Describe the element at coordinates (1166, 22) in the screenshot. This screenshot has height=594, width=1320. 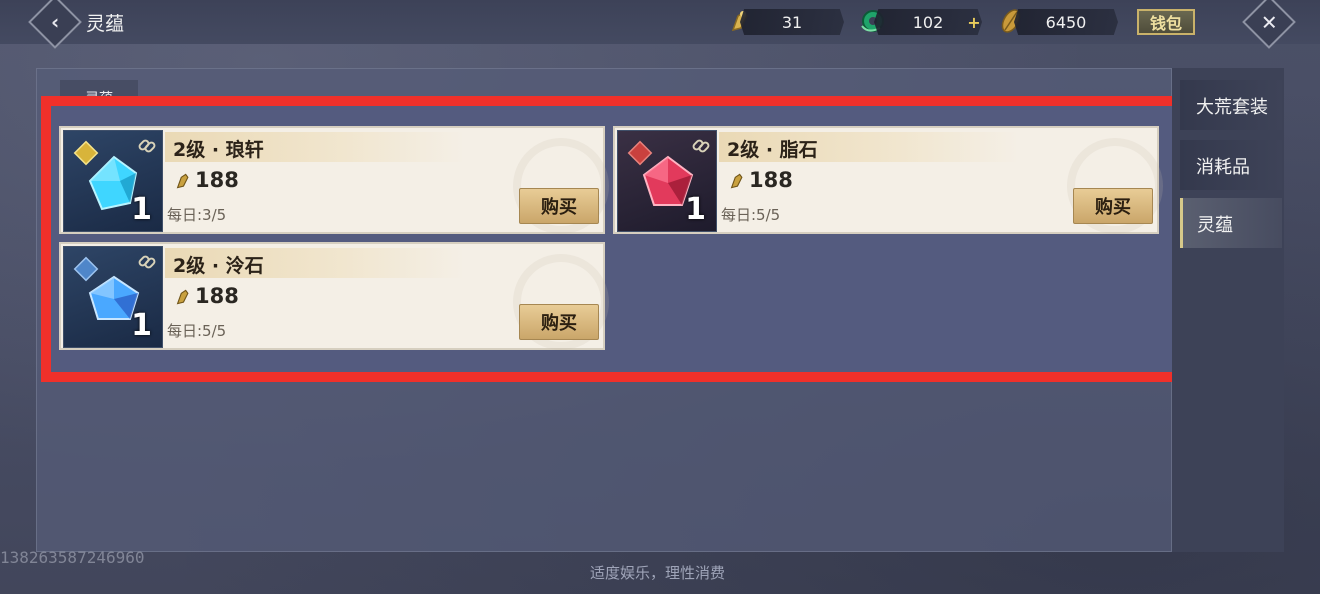
I see `wallet-button: 钱包` at that location.